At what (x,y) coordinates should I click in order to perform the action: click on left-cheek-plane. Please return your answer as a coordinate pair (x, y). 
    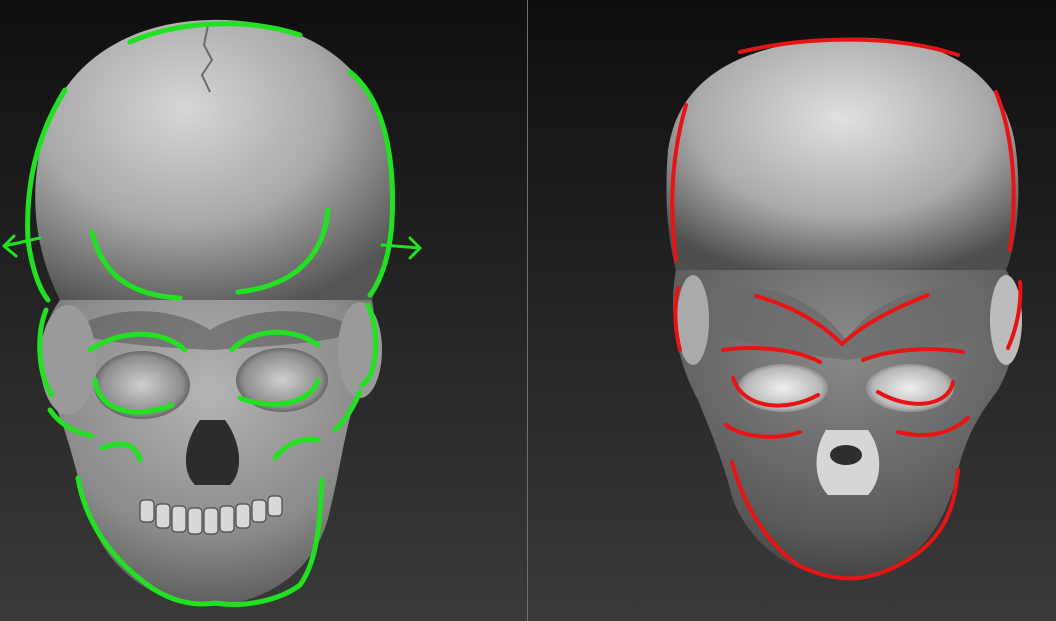
    Looking at the image, I should click on (693, 320).